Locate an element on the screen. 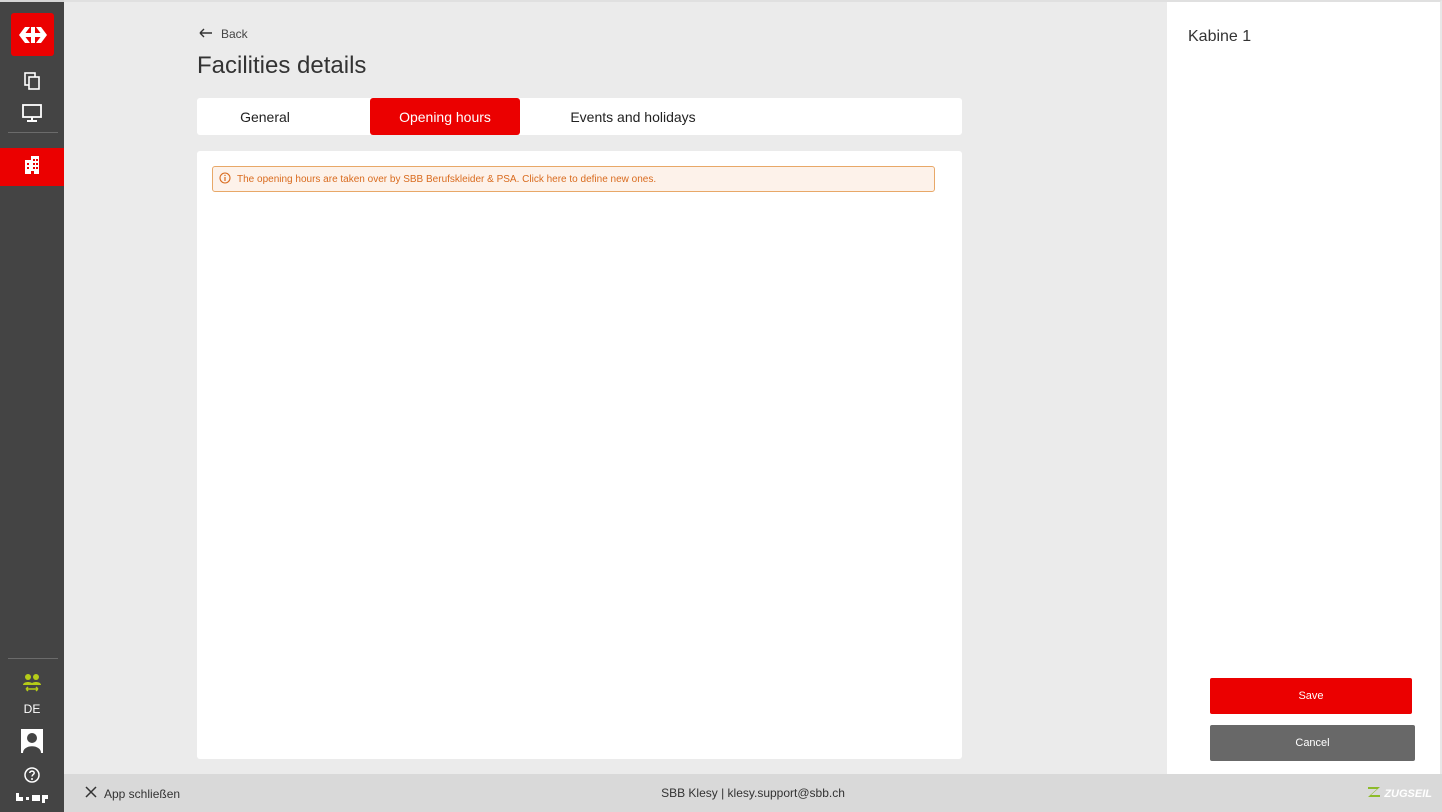 This screenshot has height=812, width=1442. save-button: Save is located at coordinates (1311, 696).